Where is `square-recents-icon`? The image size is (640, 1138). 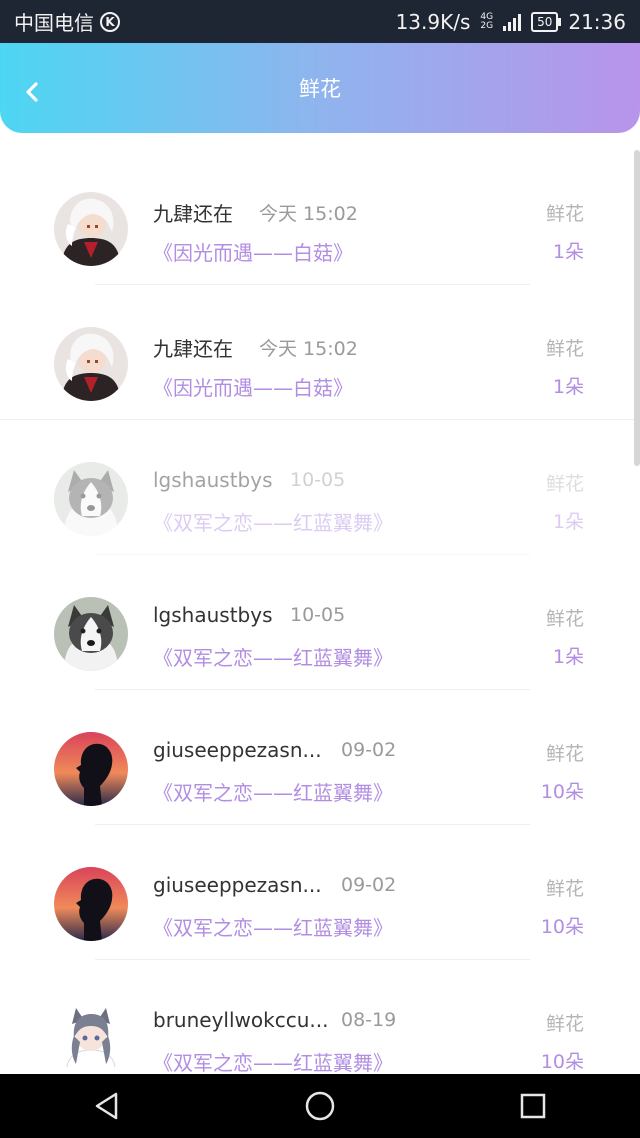
square-recents-icon is located at coordinates (533, 1106).